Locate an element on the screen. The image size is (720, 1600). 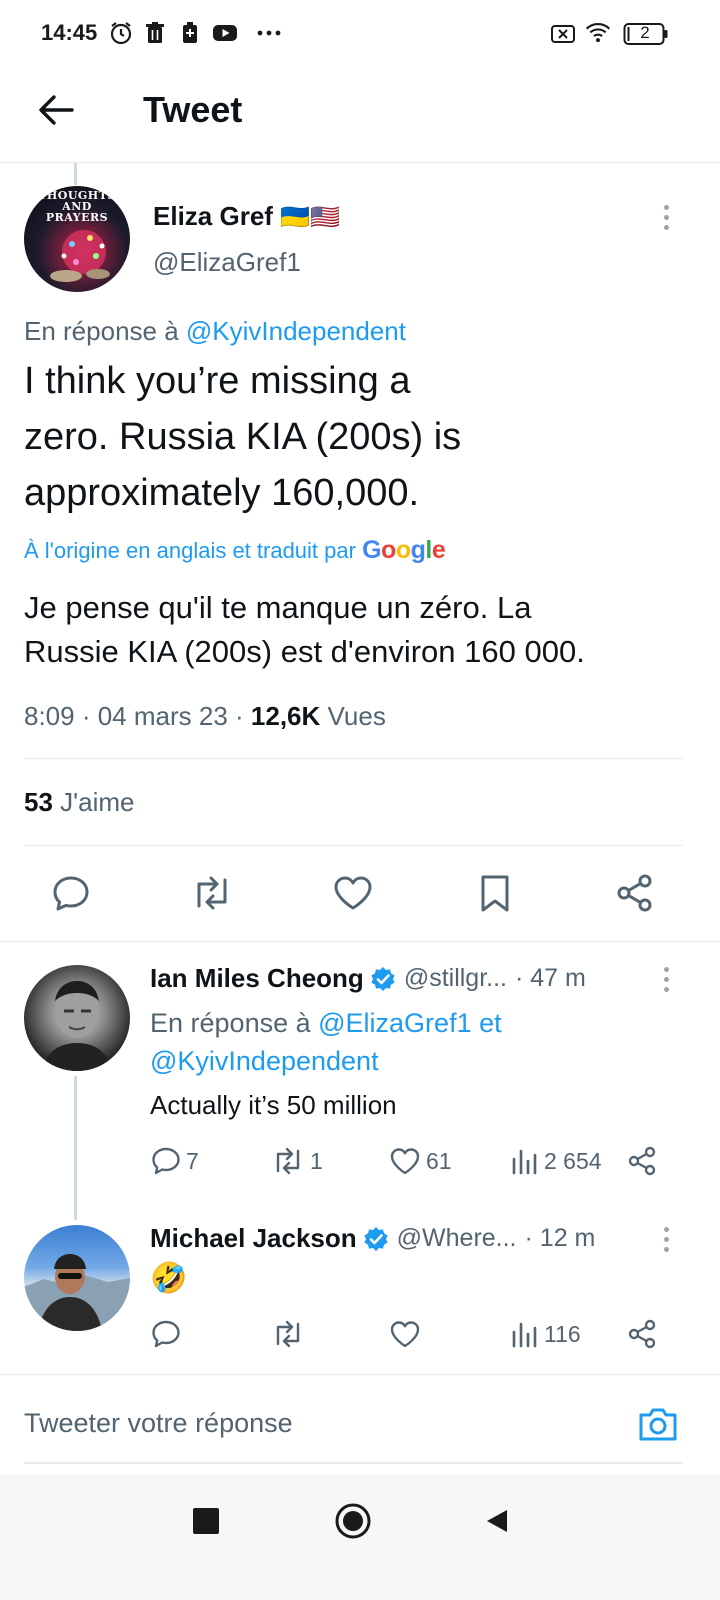
reply2-author-name: Michael Jackson is located at coordinates (253, 1238).